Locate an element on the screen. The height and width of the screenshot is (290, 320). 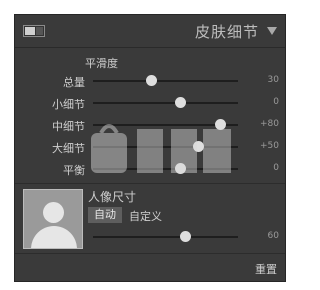
slider-value: +80 is located at coordinates (269, 124).